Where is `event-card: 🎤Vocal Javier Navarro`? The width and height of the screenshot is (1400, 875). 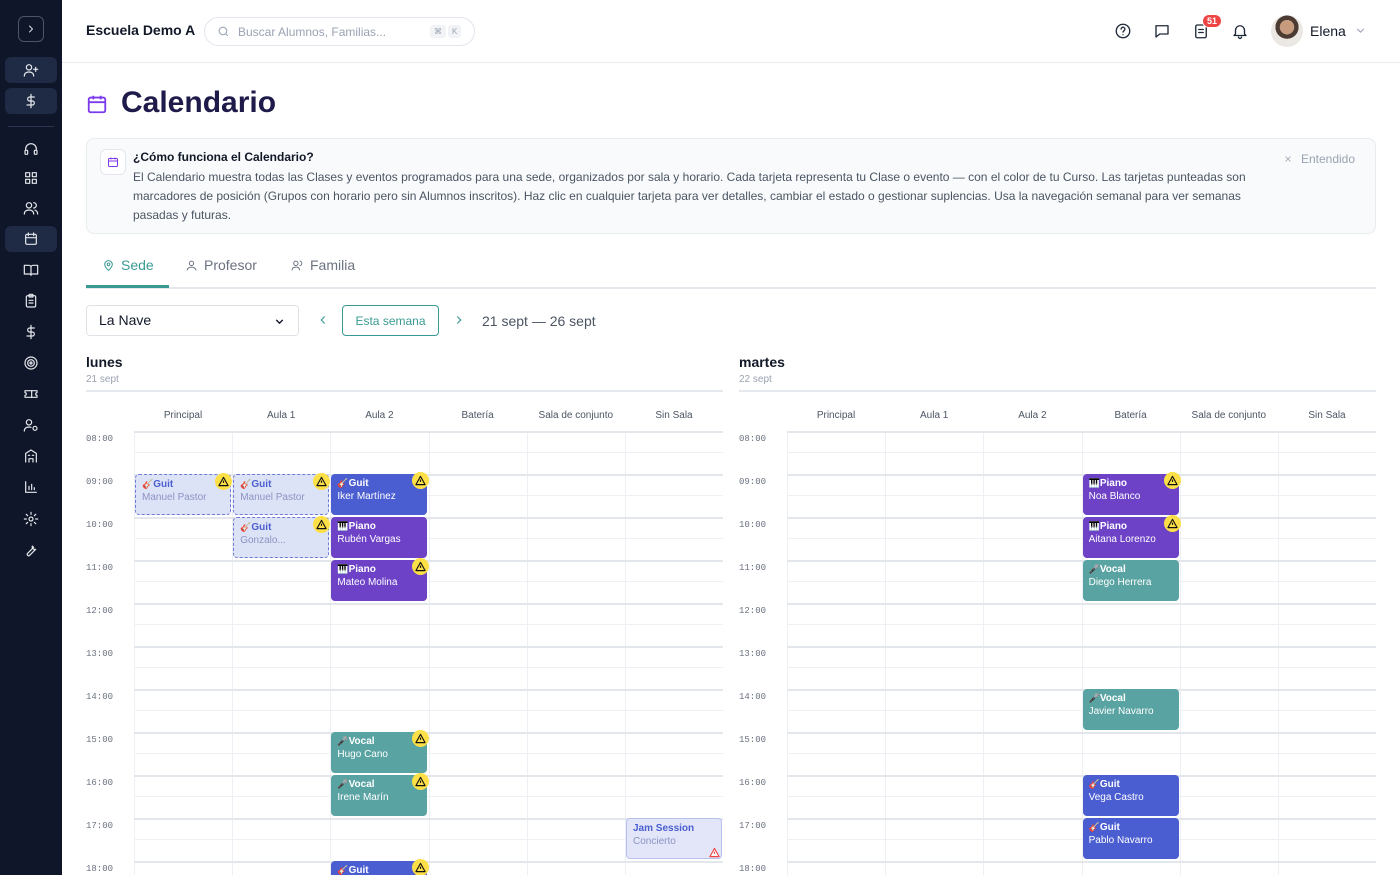 event-card: 🎤Vocal Javier Navarro is located at coordinates (1130, 709).